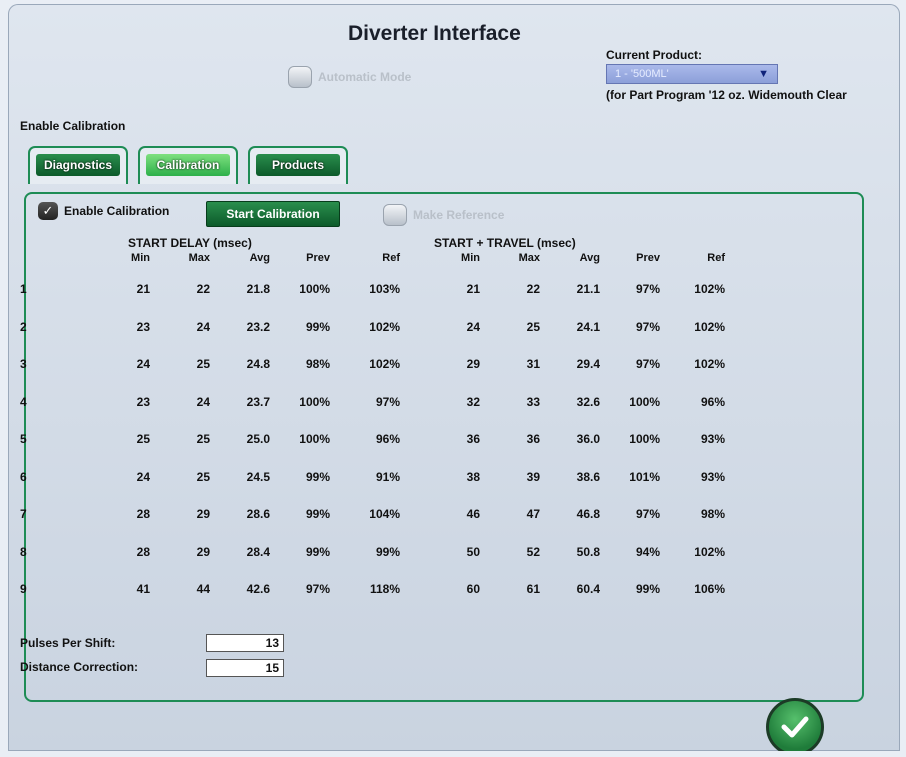 The image size is (906, 757). I want to click on table-cell: 23.7, so click(258, 401).